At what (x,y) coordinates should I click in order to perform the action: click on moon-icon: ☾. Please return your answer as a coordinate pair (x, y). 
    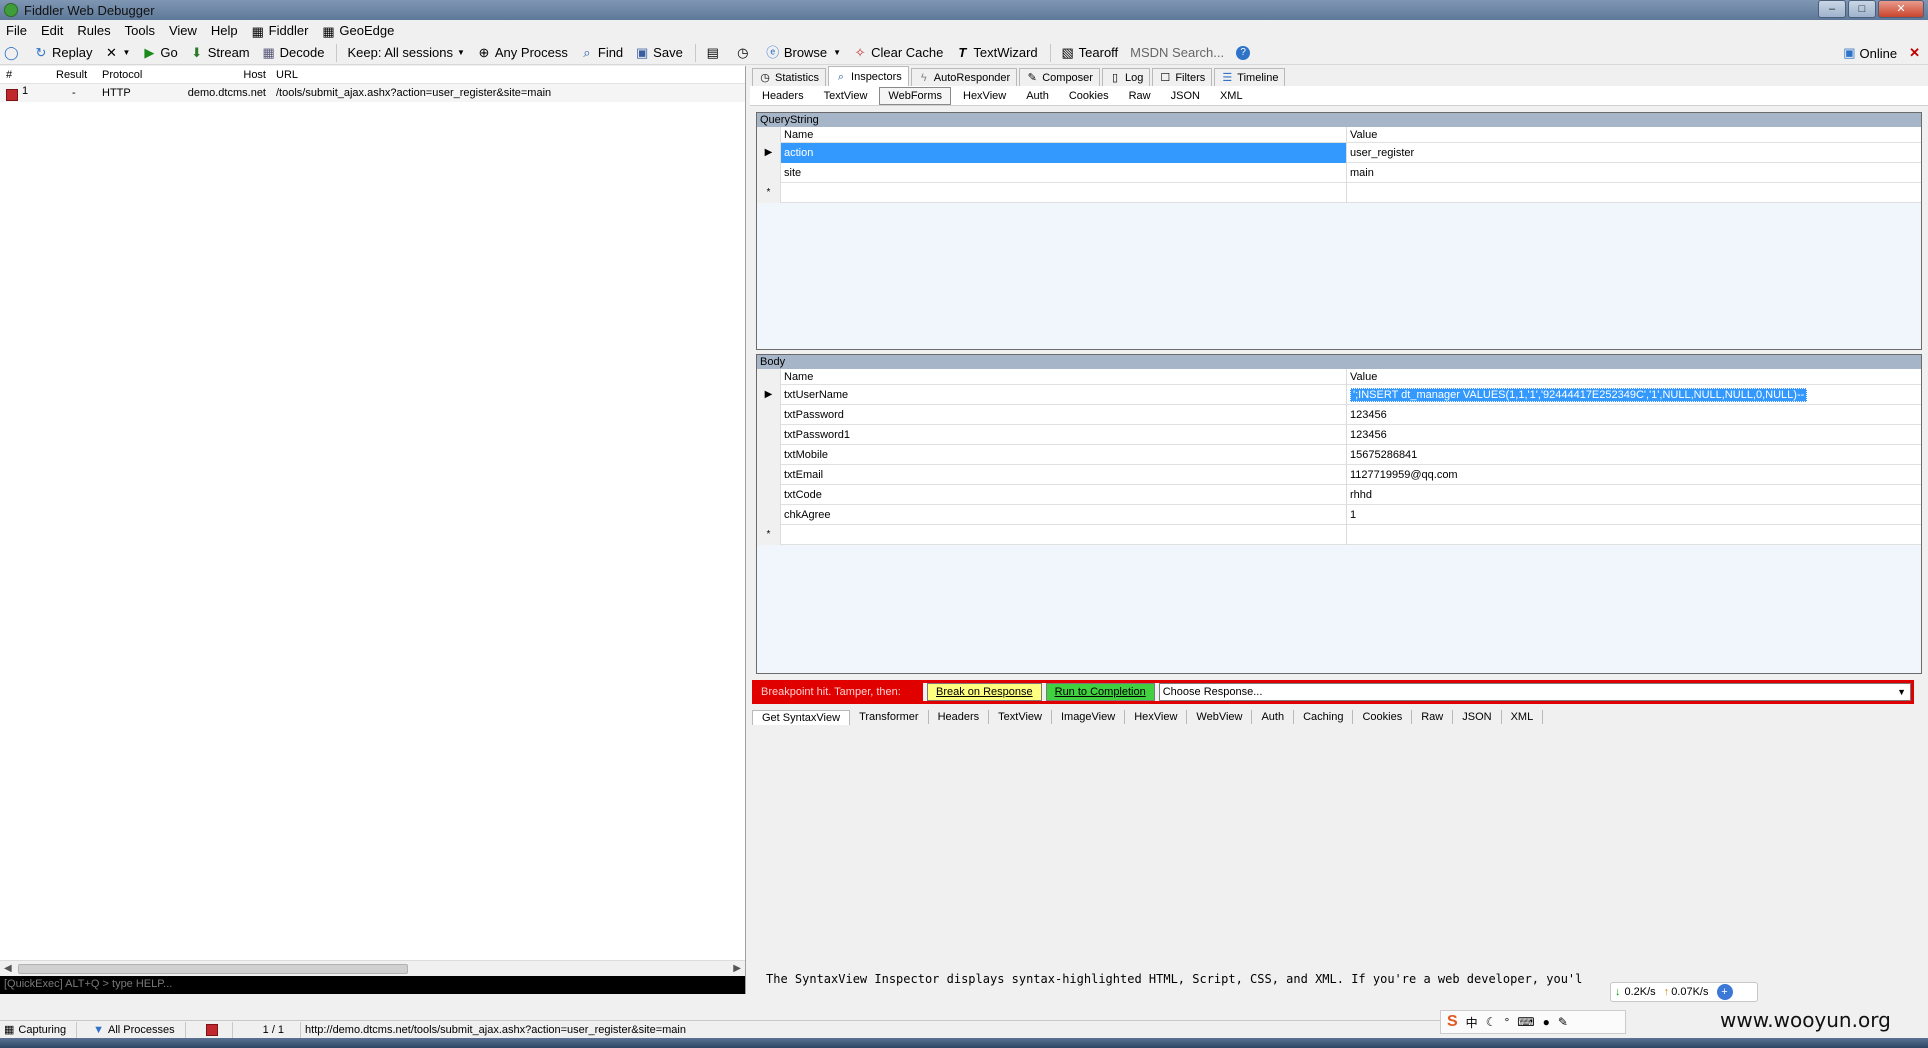
    Looking at the image, I should click on (1491, 1022).